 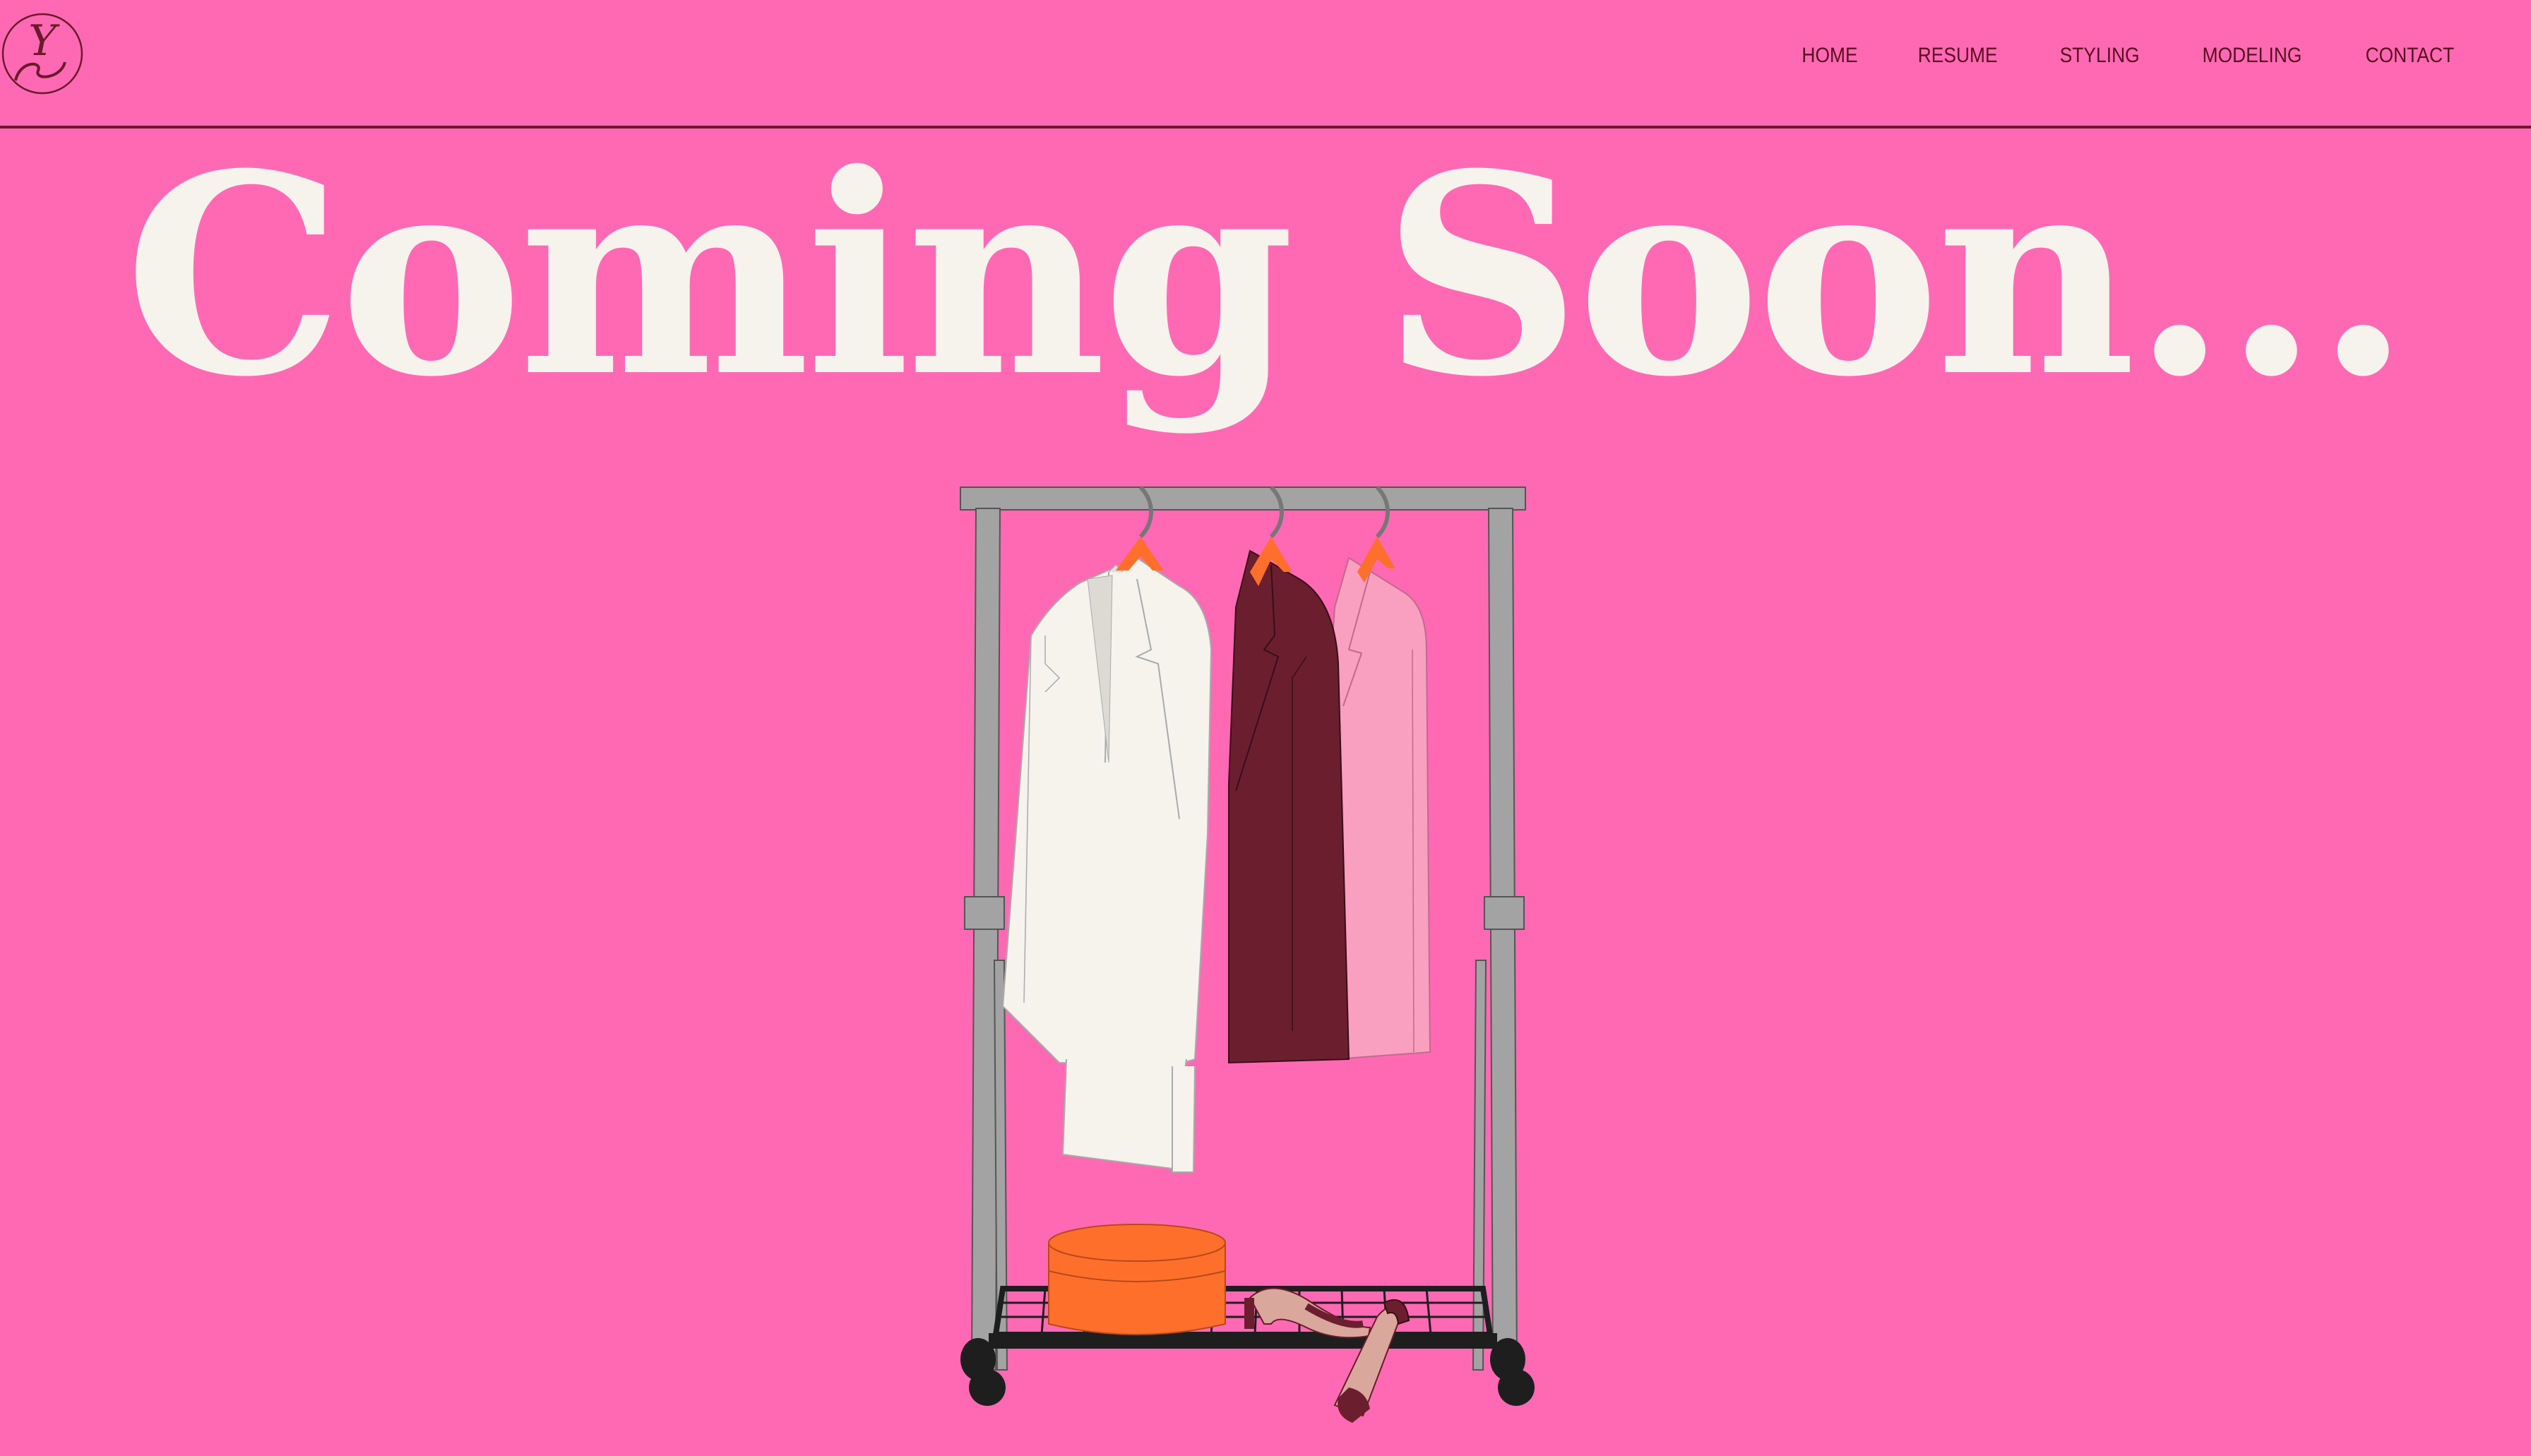 I want to click on rack-top-bar, so click(x=1243, y=499).